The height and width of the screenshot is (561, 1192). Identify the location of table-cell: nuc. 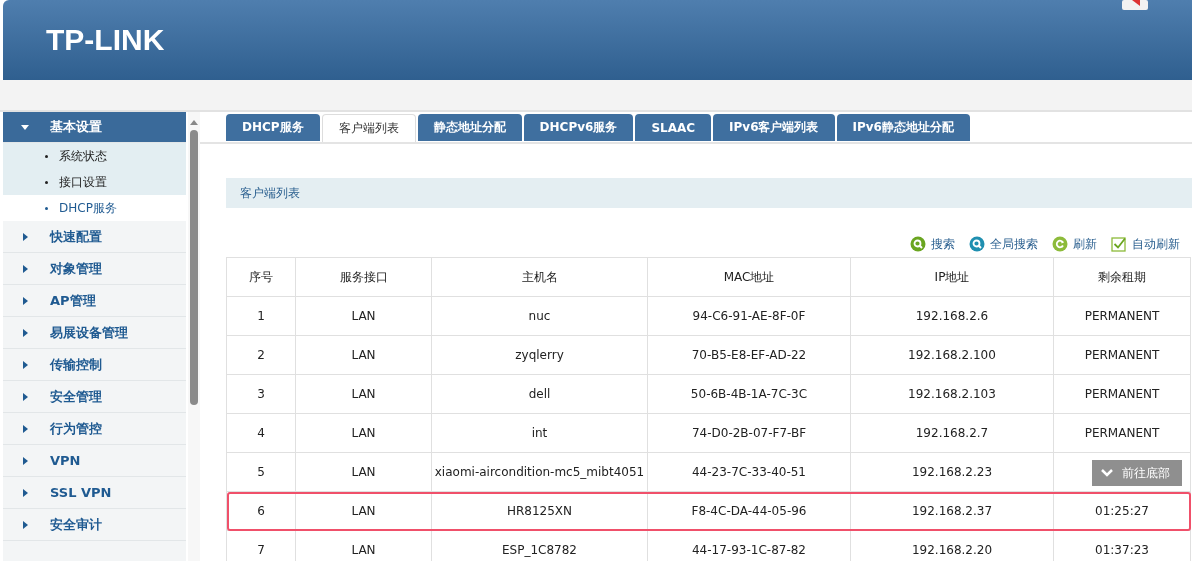
(539, 316).